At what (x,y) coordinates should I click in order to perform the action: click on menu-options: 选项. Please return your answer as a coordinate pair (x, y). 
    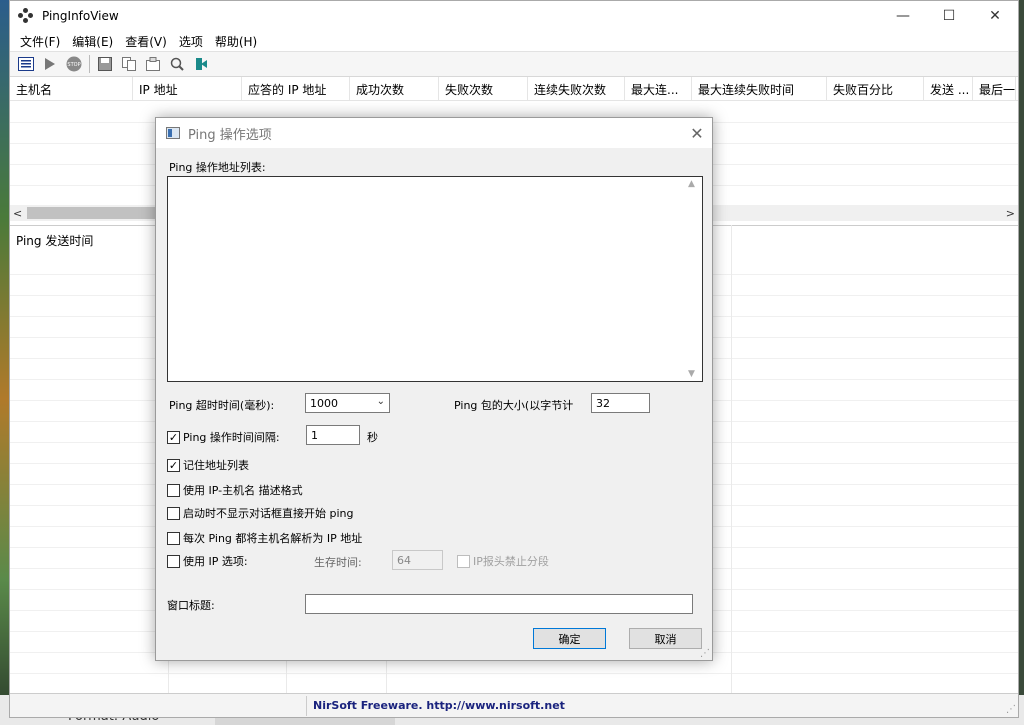
    Looking at the image, I should click on (191, 41).